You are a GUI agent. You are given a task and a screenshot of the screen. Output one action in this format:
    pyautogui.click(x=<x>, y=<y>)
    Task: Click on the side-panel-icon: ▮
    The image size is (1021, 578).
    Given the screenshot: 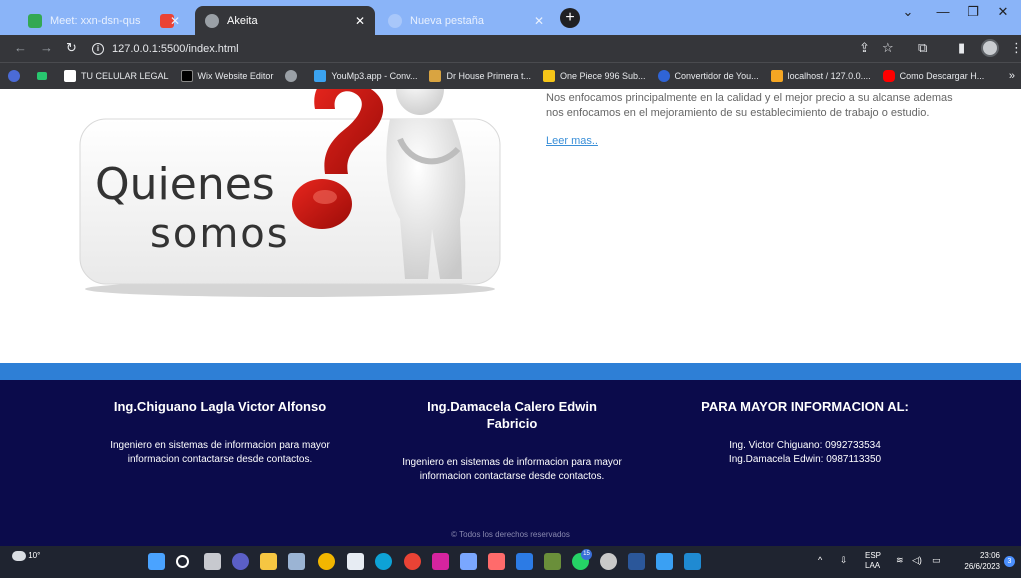 What is the action you would take?
    pyautogui.click(x=961, y=48)
    